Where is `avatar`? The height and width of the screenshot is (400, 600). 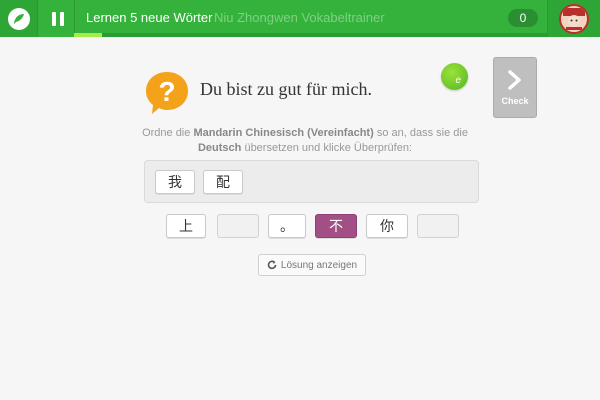
avatar is located at coordinates (574, 18).